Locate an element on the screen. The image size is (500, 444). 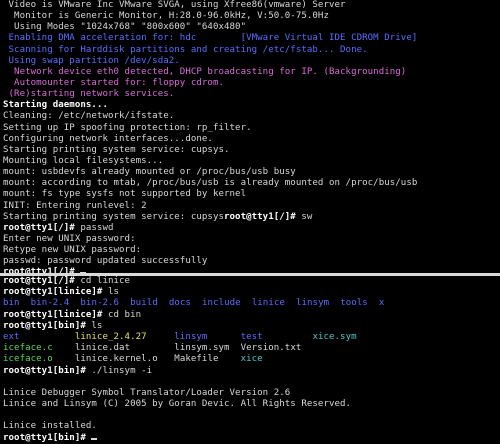
console-line: passwd: password updated successfully is located at coordinates (250, 261).